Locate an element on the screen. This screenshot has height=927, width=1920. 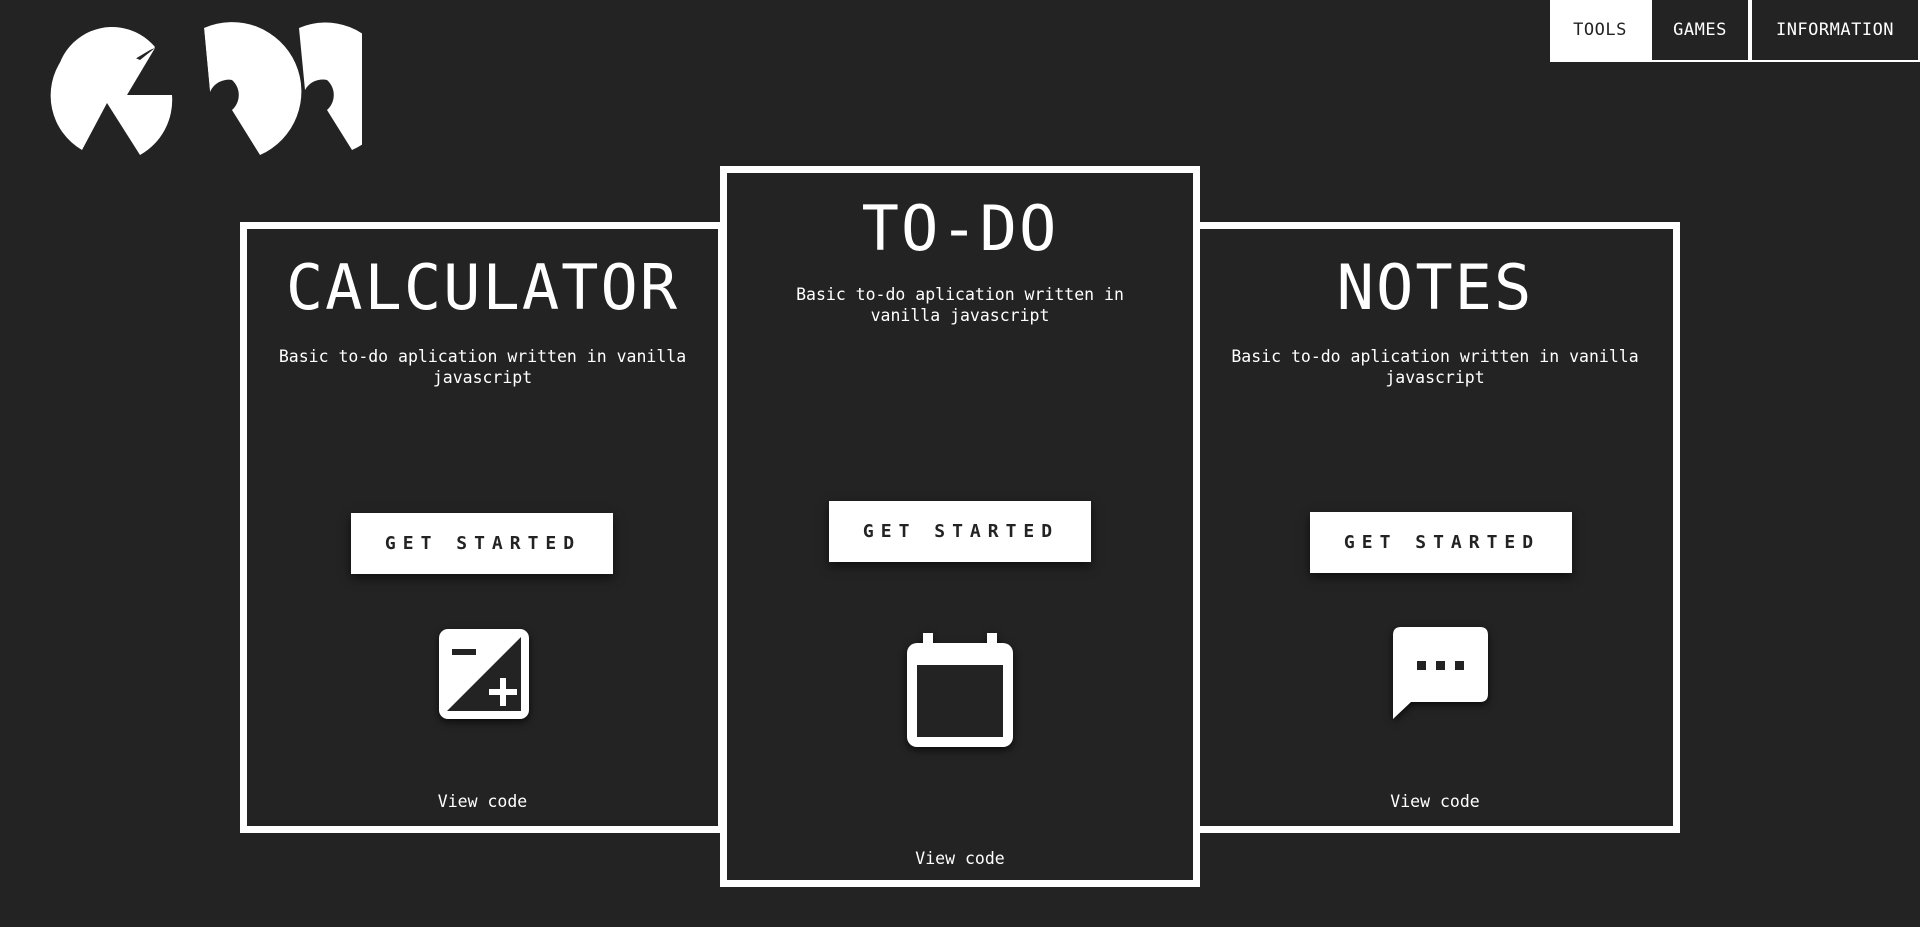
top-nav: TOOLS GAMES INFORMATION is located at coordinates (1735, 31).